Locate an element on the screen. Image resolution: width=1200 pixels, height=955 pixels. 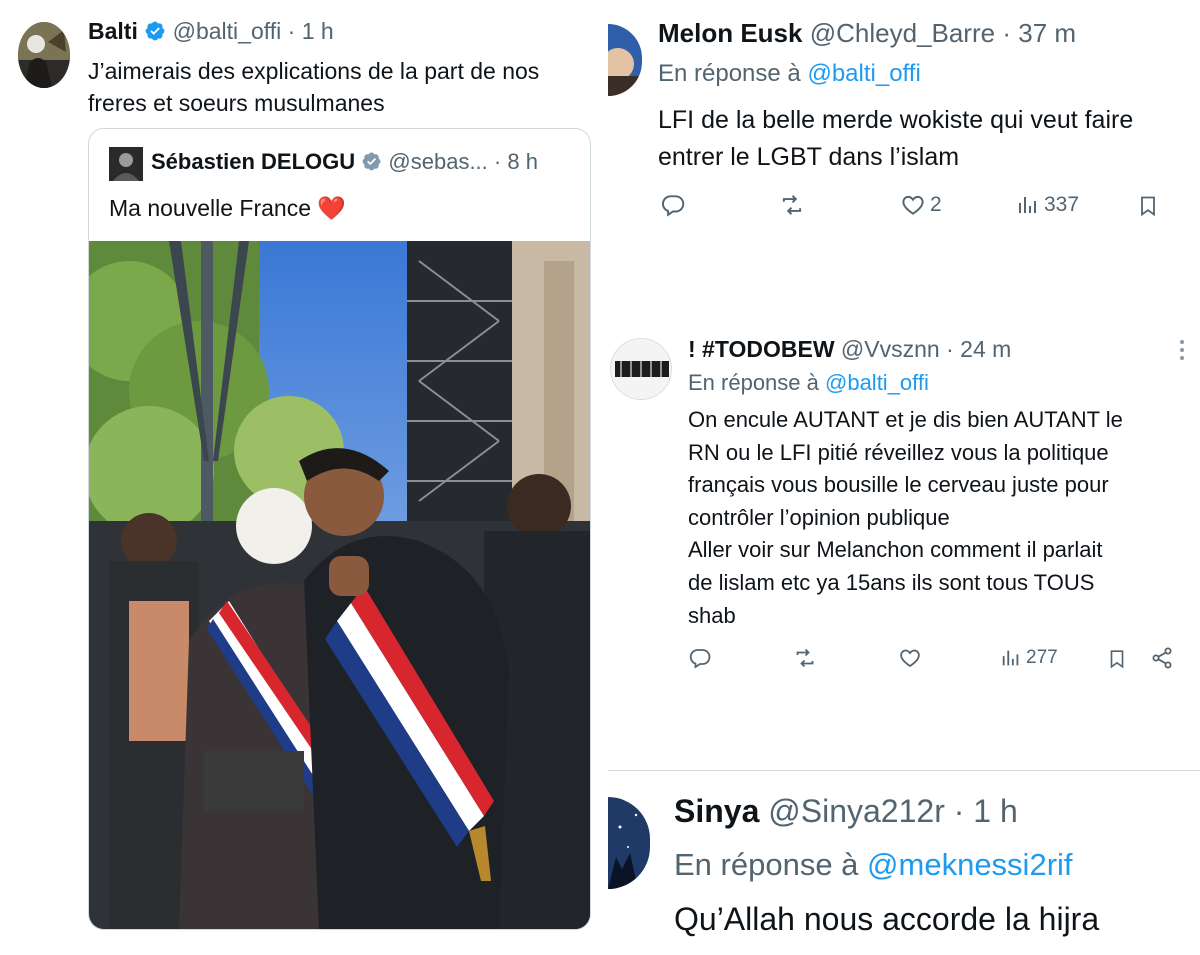
more-icon is located at coordinates (1182, 350).